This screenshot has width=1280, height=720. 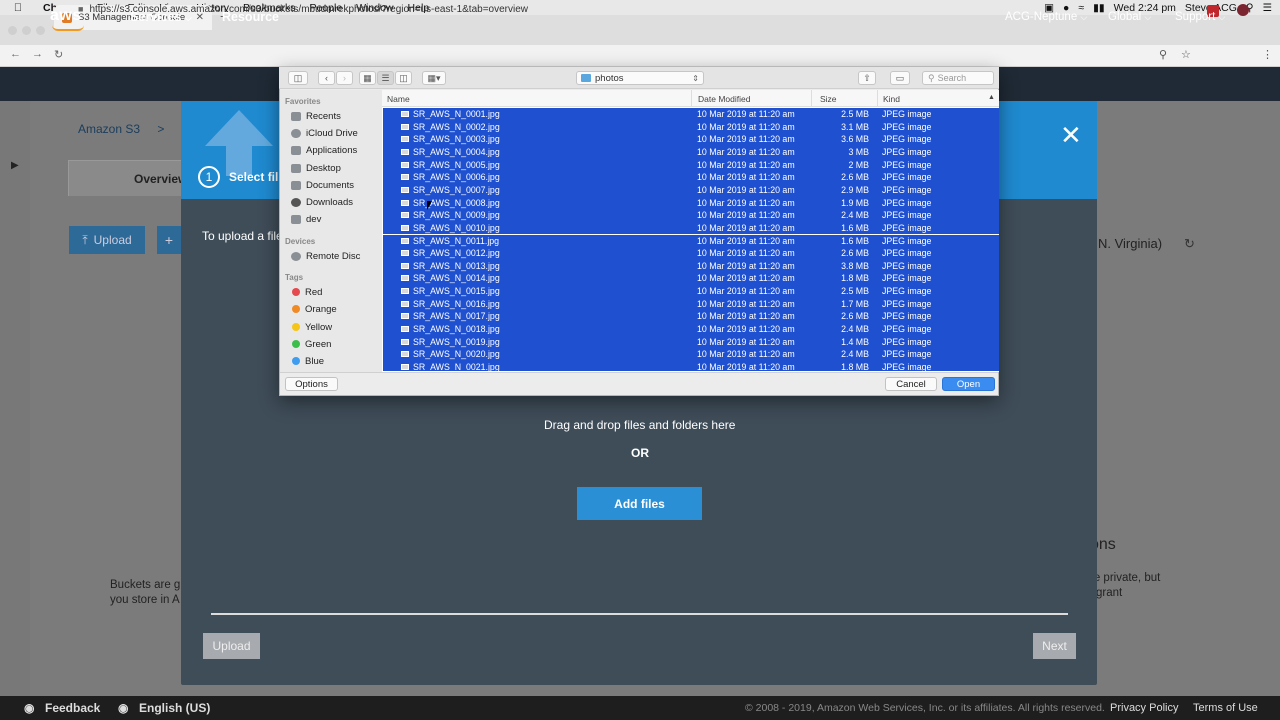 What do you see at coordinates (695, 78) in the screenshot?
I see `chevron-updown-icon: ⇕` at bounding box center [695, 78].